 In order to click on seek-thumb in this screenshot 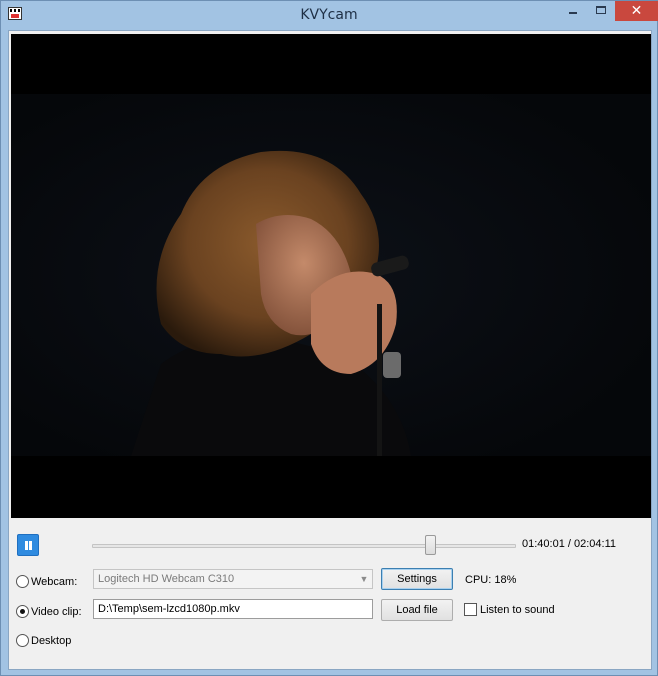, I will do `click(430, 545)`.